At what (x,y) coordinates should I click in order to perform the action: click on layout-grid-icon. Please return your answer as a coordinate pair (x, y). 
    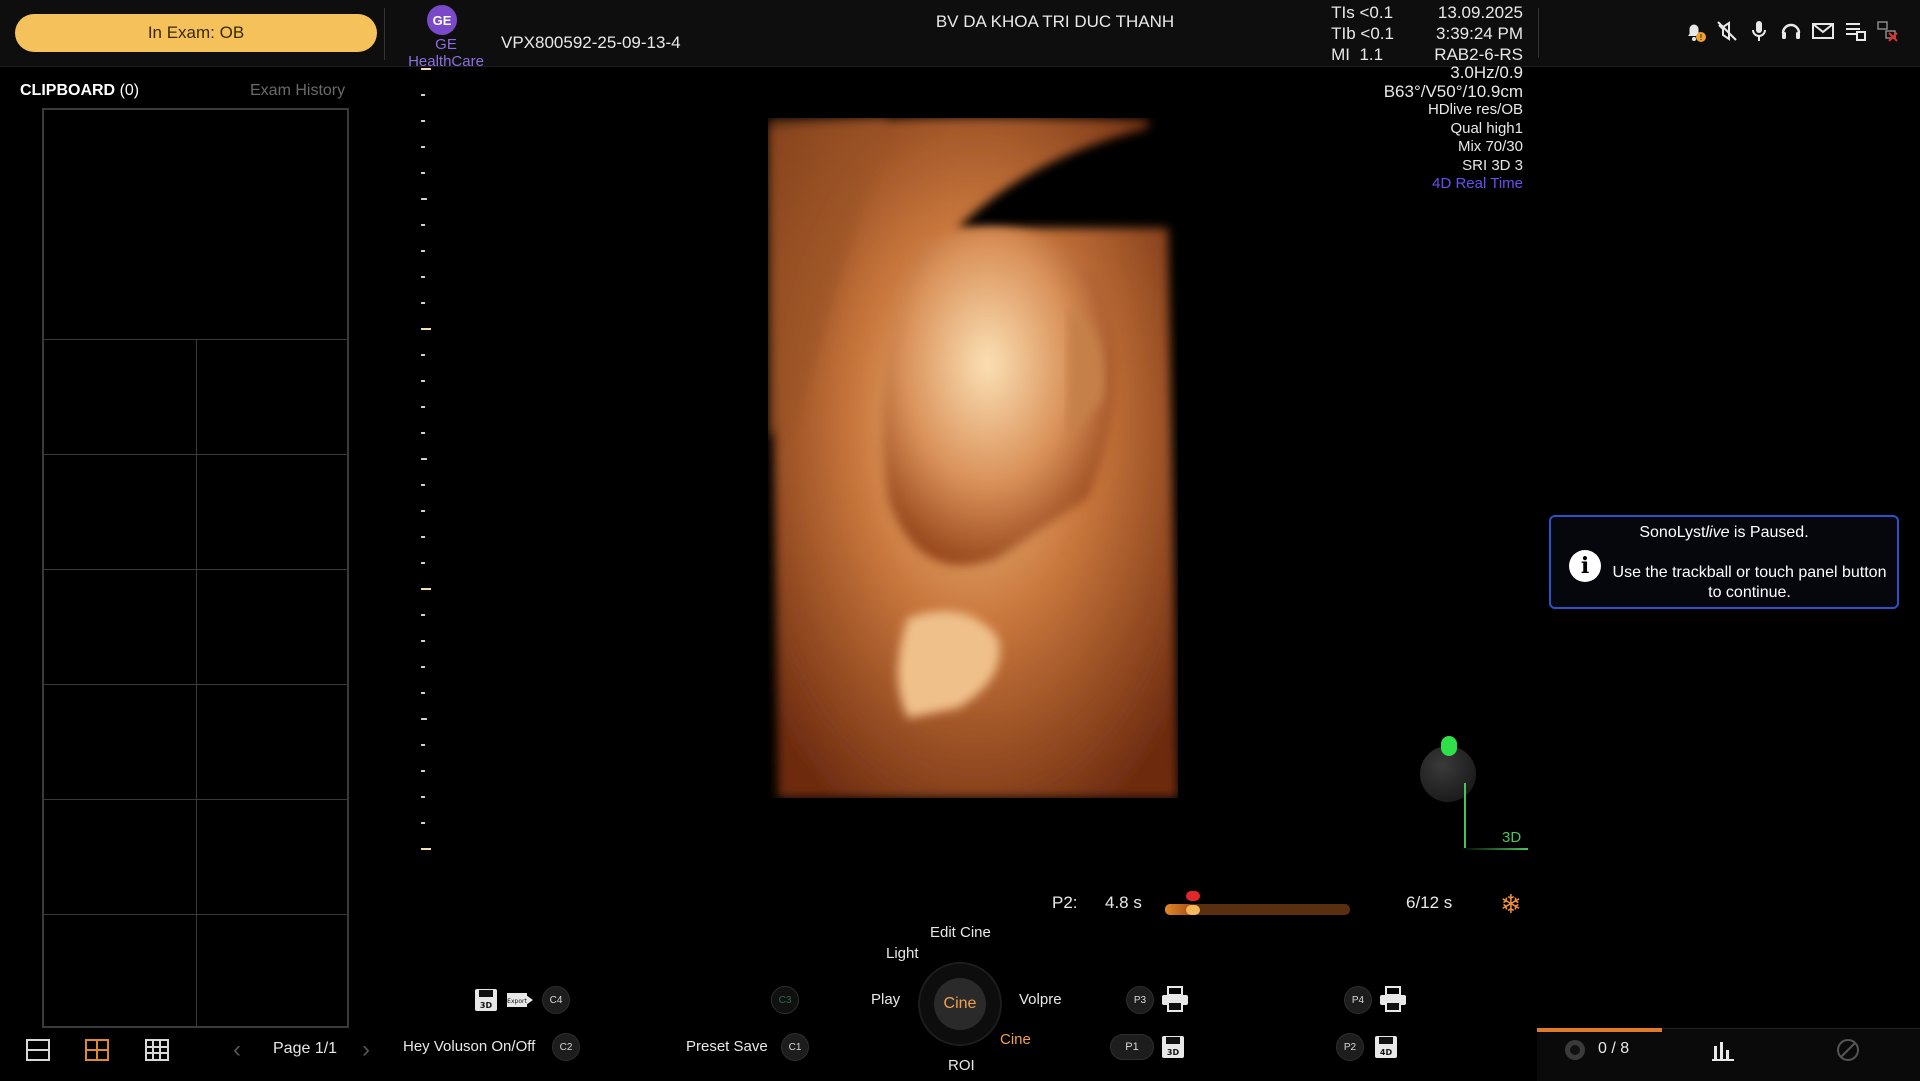
    Looking at the image, I should click on (157, 1050).